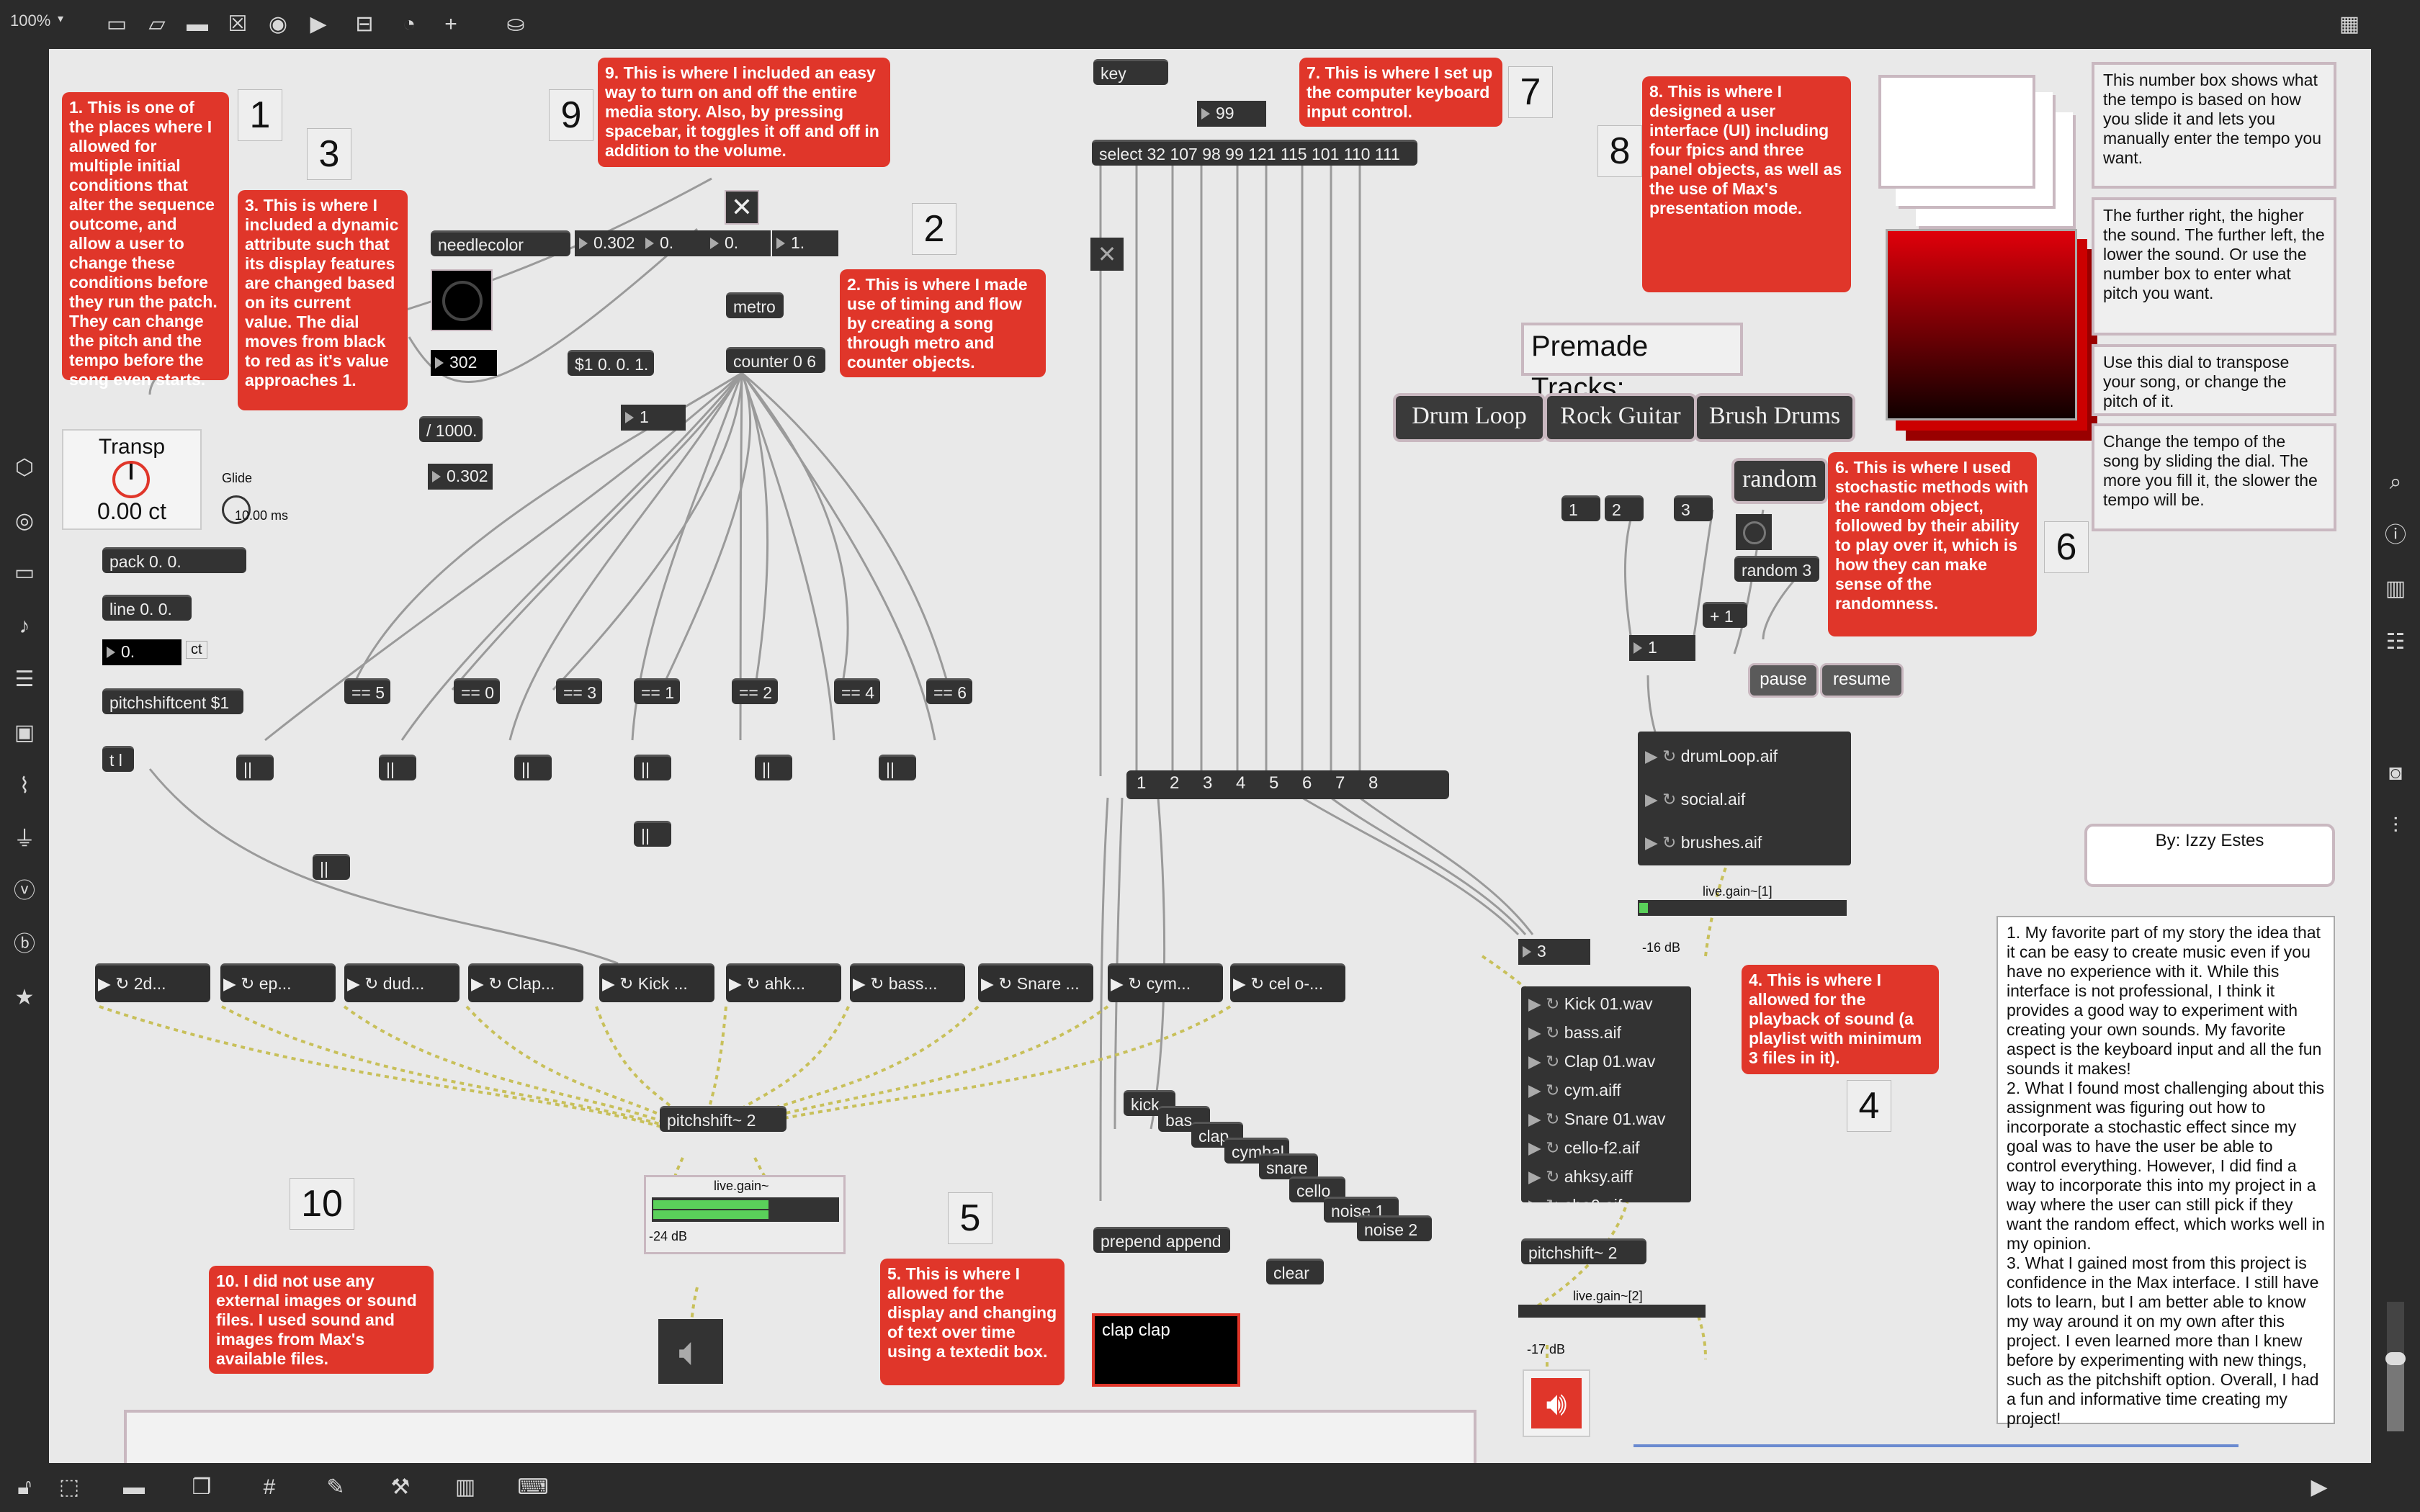  I want to click on rock-guitar-button: Rock Guitar, so click(1620, 417).